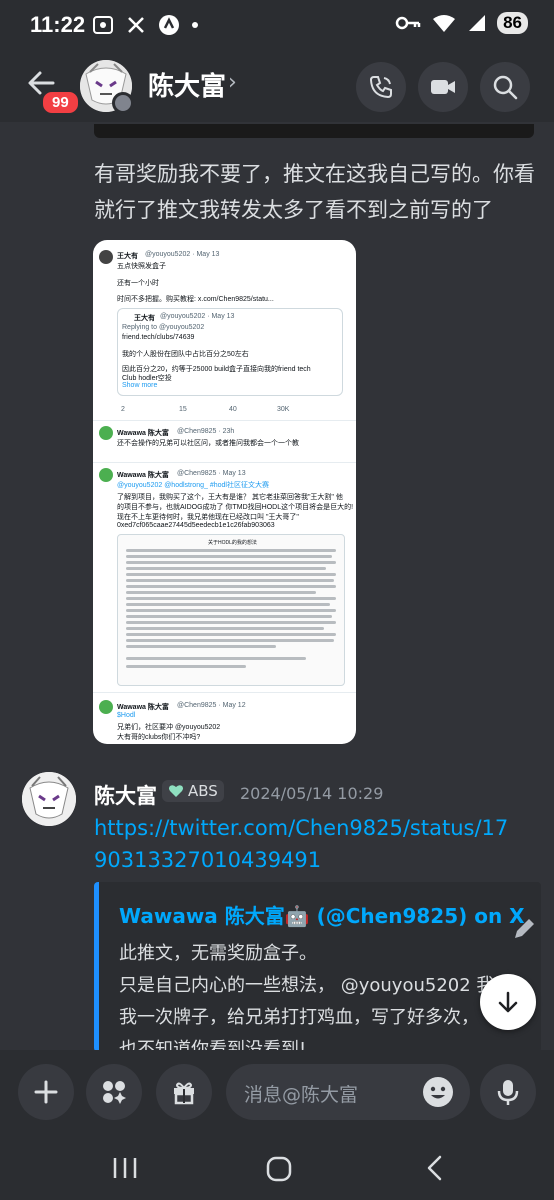  I want to click on signal-icon, so click(477, 23).